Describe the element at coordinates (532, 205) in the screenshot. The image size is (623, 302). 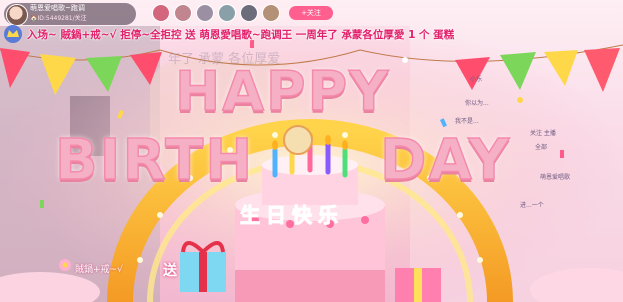
I see `chat-message: 进...一个` at that location.